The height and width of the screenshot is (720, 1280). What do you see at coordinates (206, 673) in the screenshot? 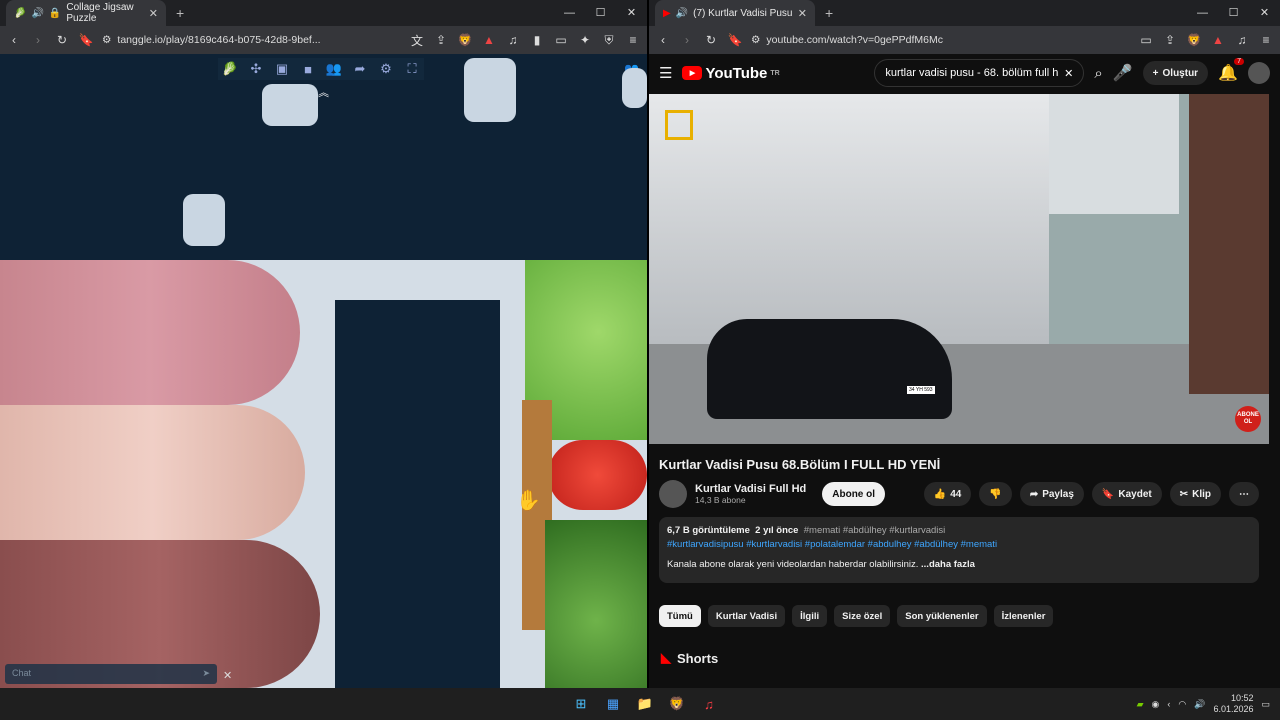
I see `send-icon: ➤` at bounding box center [206, 673].